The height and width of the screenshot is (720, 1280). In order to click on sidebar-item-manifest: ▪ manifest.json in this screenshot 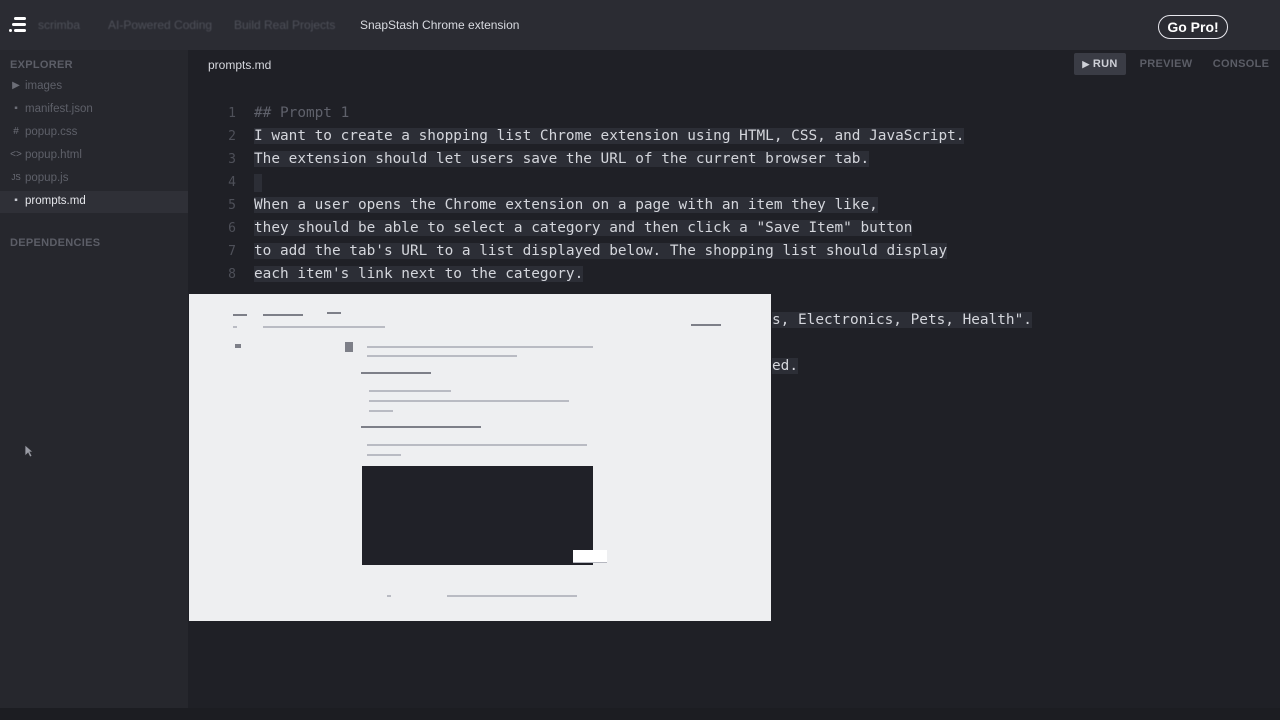, I will do `click(94, 110)`.